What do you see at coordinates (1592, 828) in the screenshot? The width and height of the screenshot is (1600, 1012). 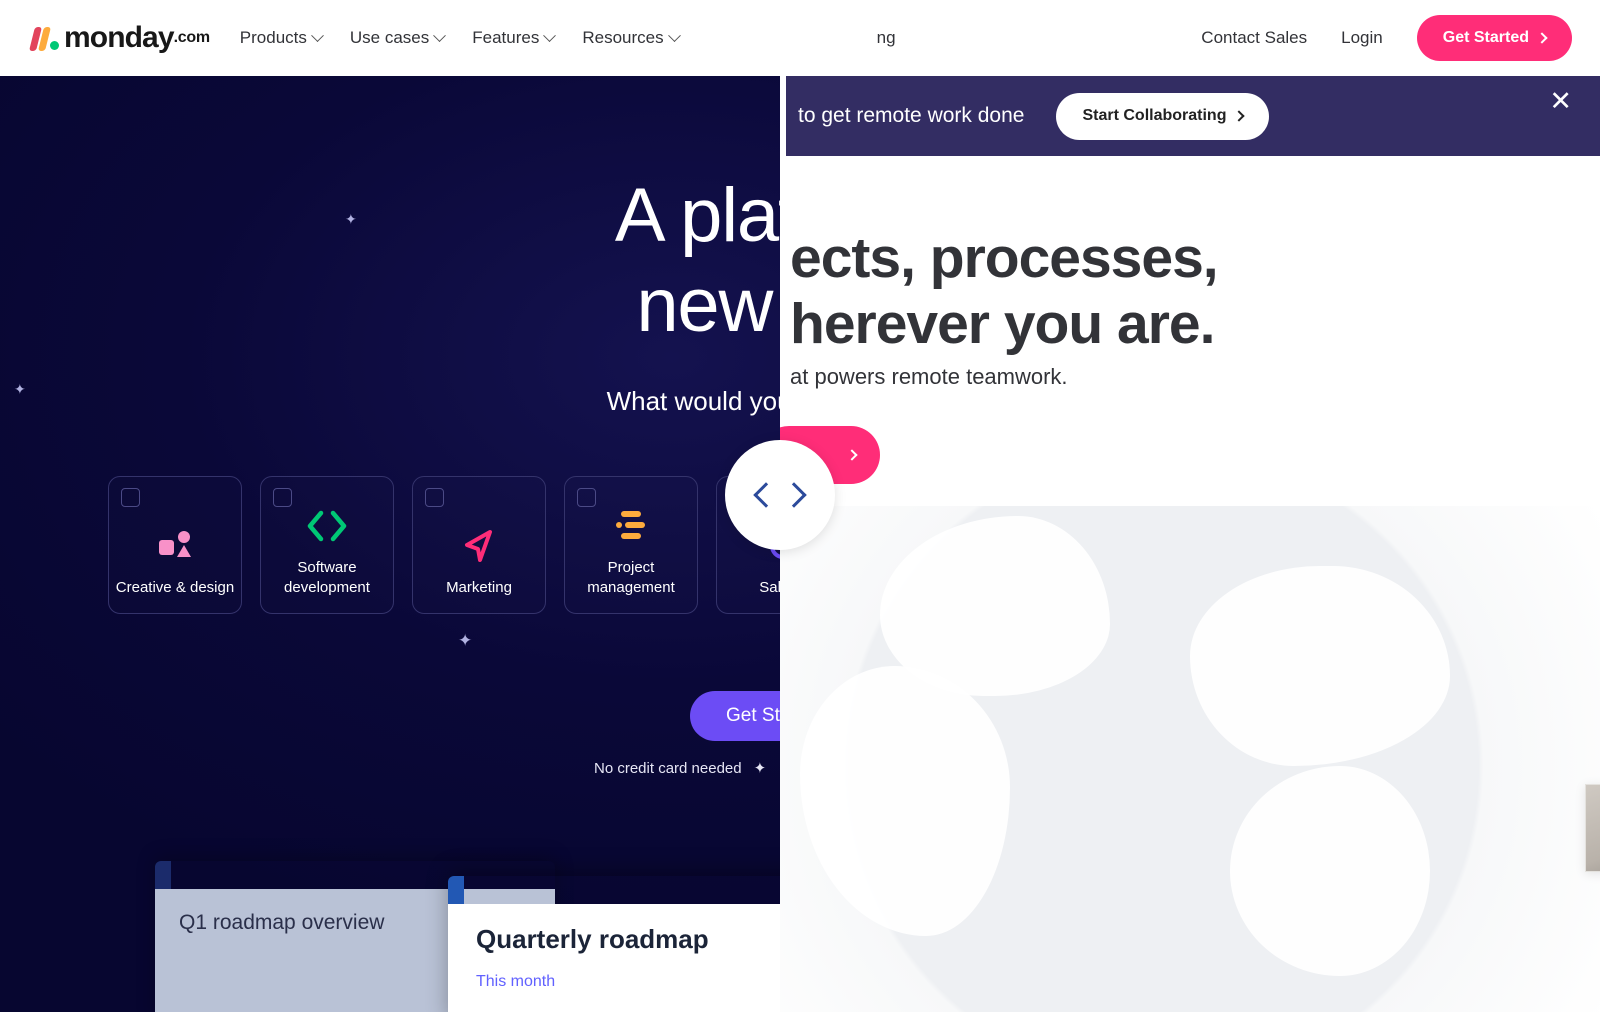 I see `video-tile-participant` at bounding box center [1592, 828].